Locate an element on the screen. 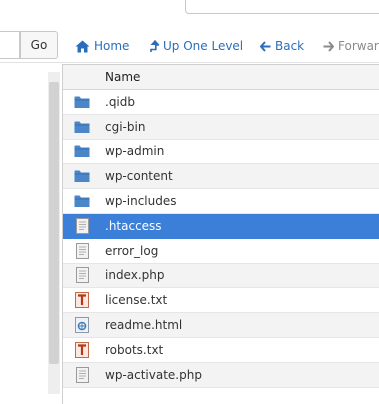 The height and width of the screenshot is (404, 379). file-row: index.php is located at coordinates (221, 276).